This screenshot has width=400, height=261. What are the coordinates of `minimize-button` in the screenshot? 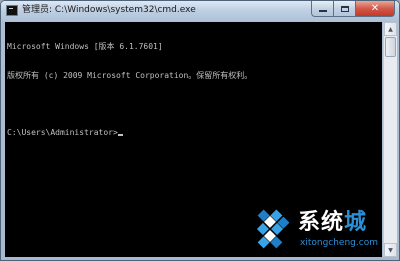 It's located at (322, 9).